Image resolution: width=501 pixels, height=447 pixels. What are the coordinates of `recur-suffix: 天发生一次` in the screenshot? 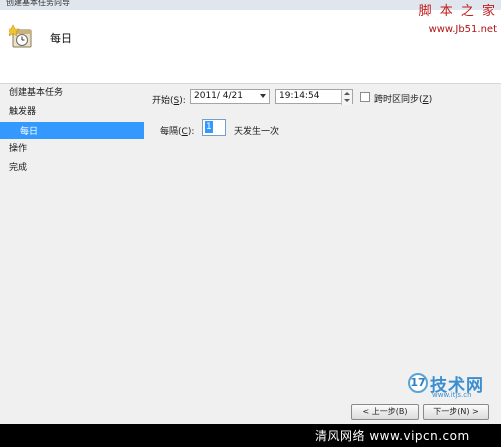 It's located at (257, 132).